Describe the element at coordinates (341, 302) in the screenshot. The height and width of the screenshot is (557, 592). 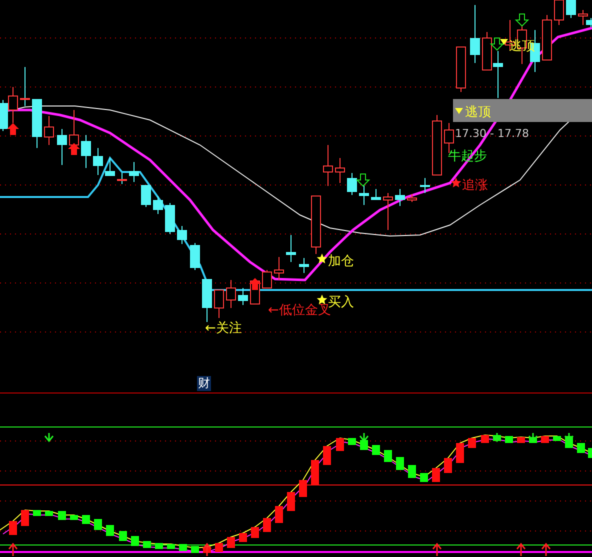
I see `signal-label: 买入` at that location.